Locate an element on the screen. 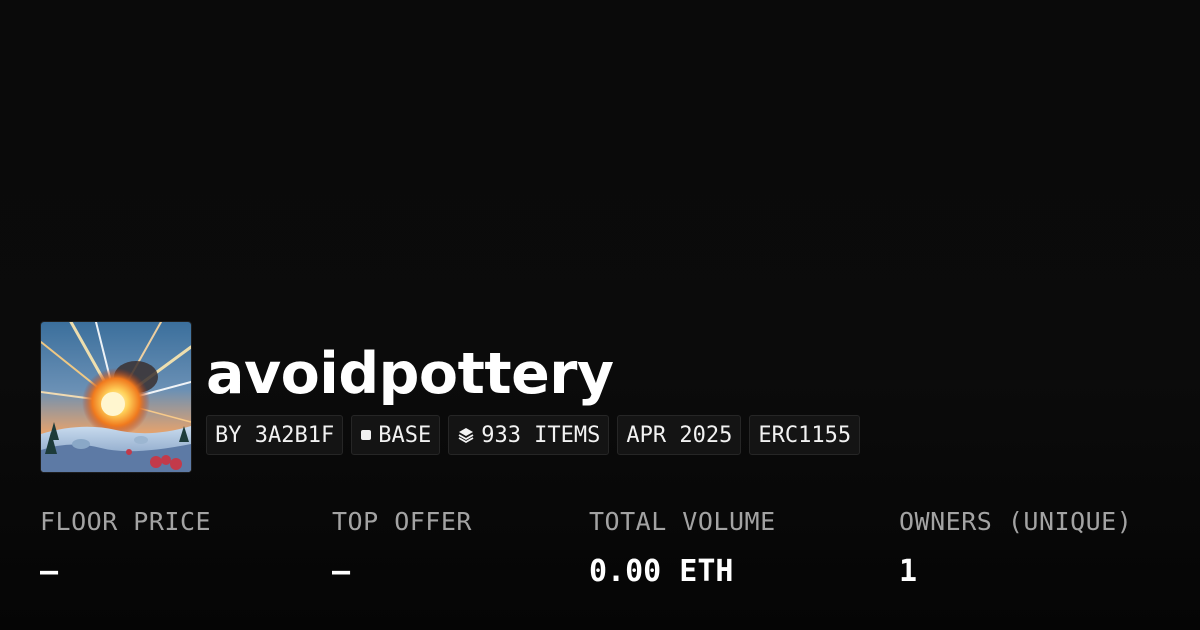 This screenshot has width=1200, height=630. date-label: APR 2025 is located at coordinates (679, 435).